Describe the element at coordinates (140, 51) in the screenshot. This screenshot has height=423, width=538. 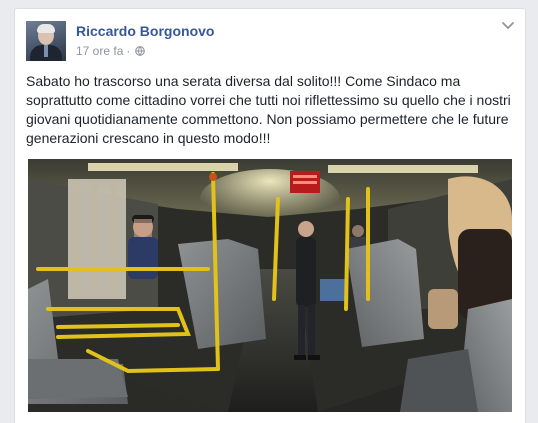
I see `globe-icon` at that location.